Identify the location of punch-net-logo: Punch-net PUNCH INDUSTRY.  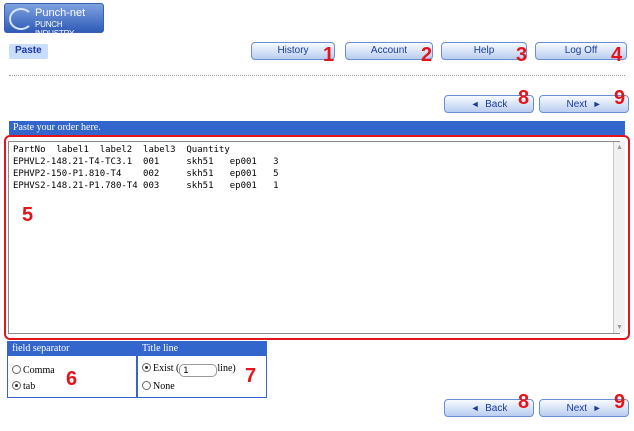
(54, 20).